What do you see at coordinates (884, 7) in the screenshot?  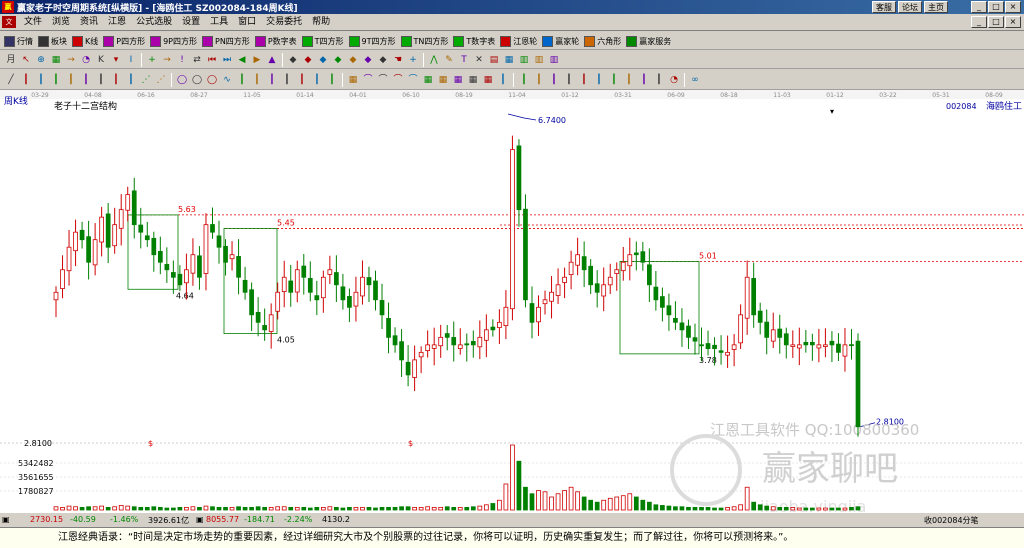 I see `customer-service-link: 客服` at bounding box center [884, 7].